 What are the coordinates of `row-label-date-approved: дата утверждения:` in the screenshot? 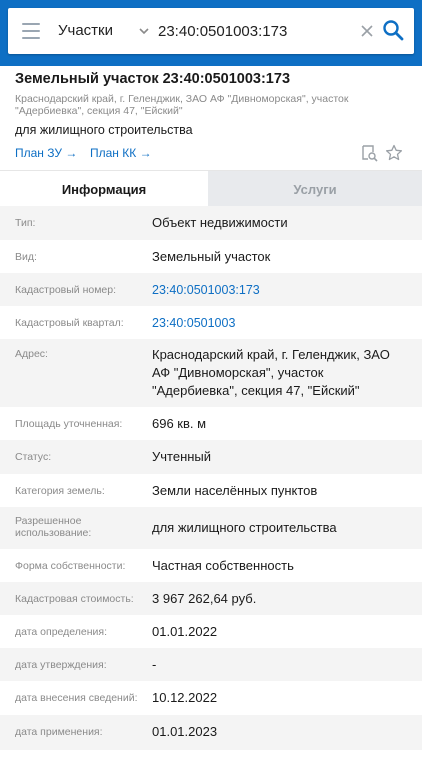 It's located at (61, 665).